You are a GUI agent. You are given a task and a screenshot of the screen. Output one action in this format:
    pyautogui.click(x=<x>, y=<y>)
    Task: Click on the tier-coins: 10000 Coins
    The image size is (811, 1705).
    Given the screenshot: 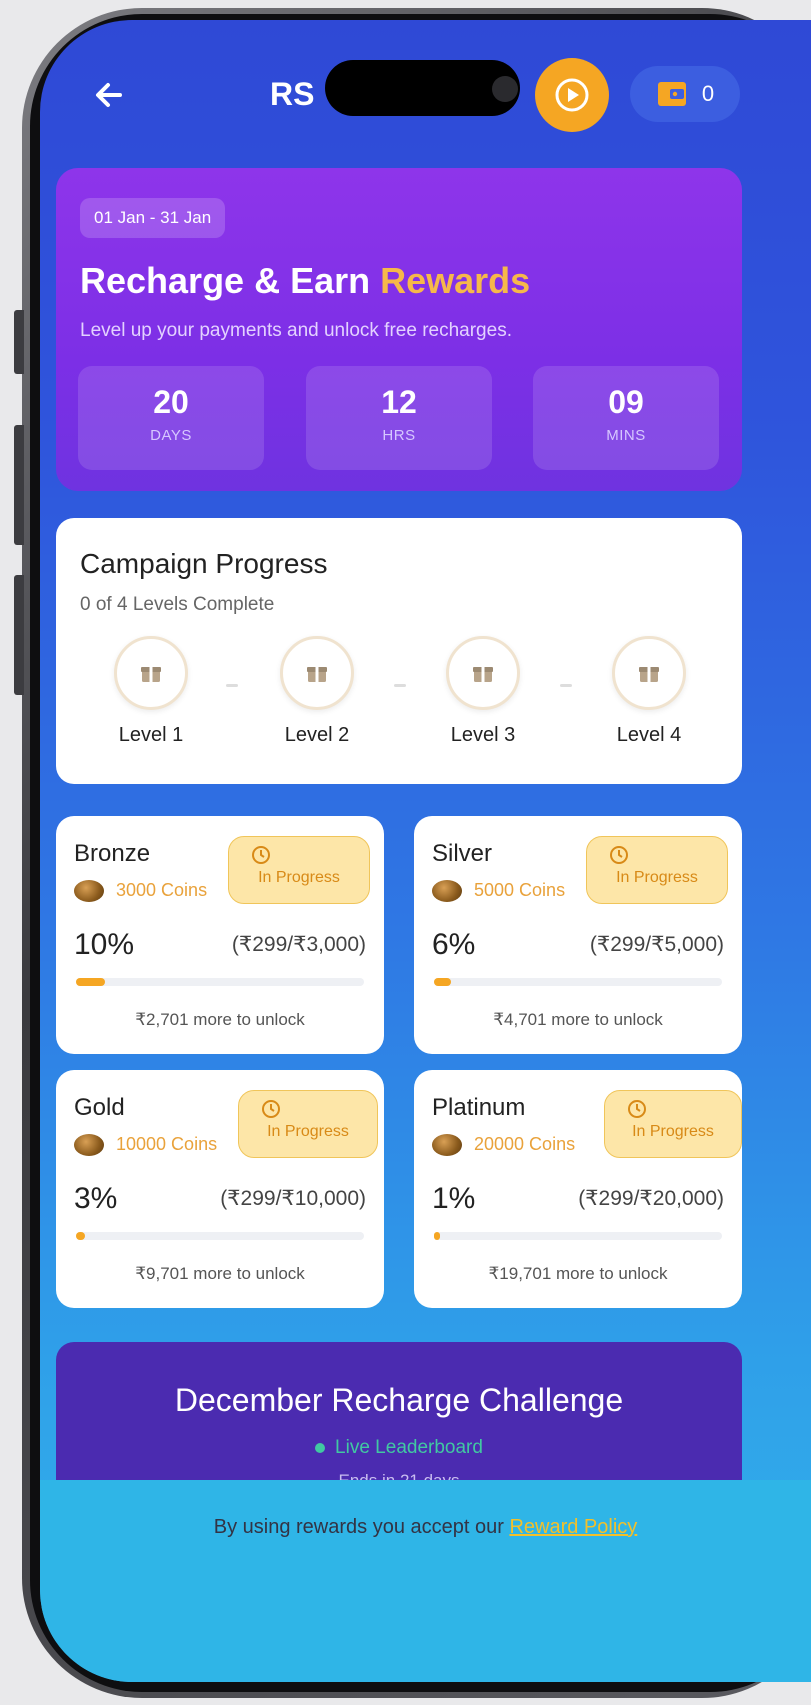 What is the action you would take?
    pyautogui.click(x=167, y=1144)
    